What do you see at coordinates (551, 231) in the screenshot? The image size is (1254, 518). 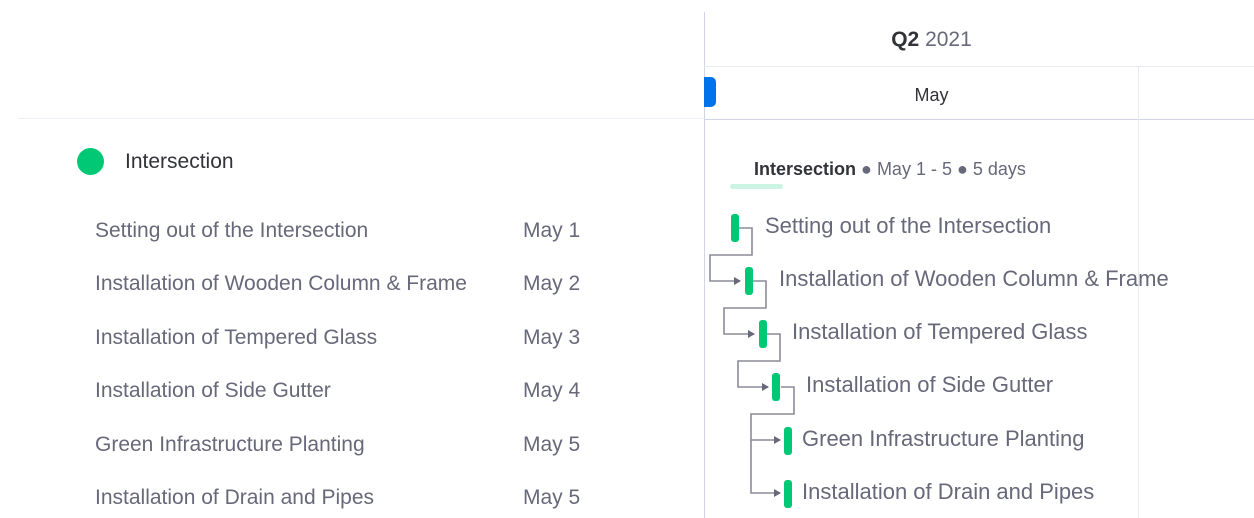 I see `task-date: May 1` at bounding box center [551, 231].